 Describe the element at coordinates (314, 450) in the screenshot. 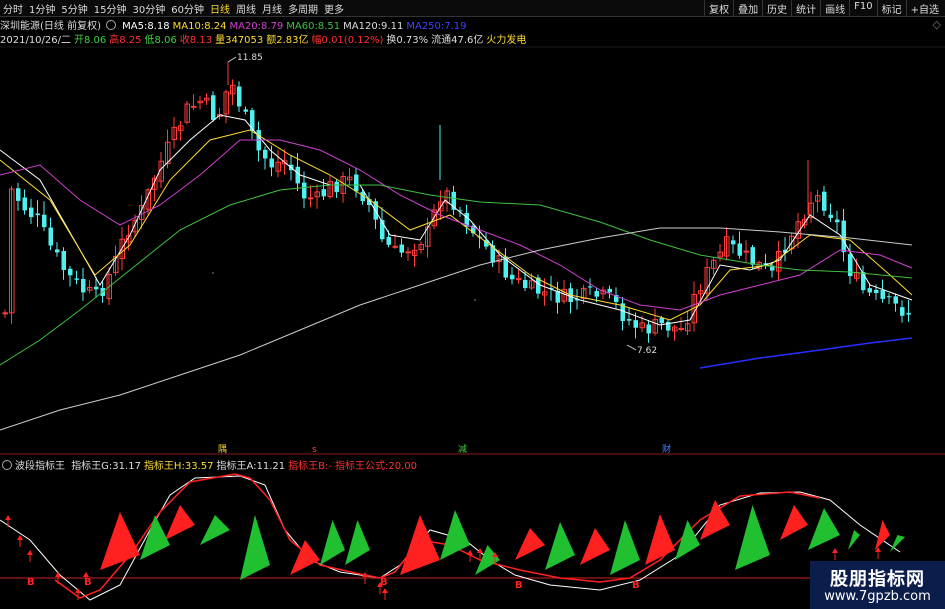

I see `event-marker: s` at that location.